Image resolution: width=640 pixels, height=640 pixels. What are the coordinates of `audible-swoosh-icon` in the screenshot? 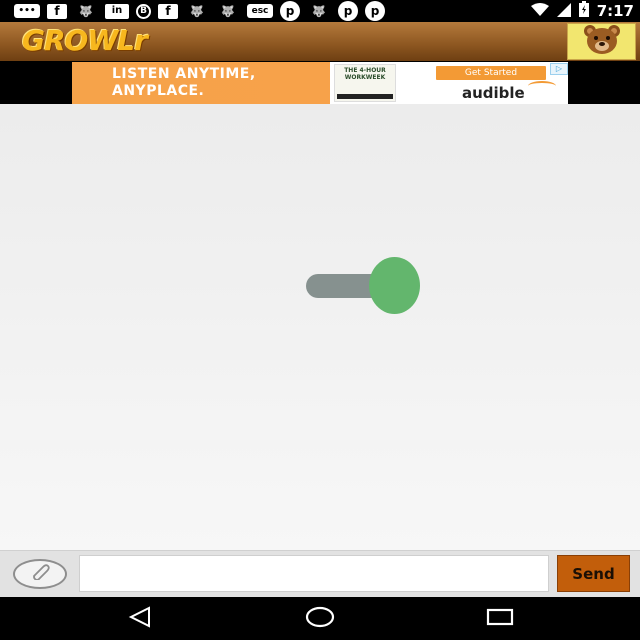 It's located at (542, 86).